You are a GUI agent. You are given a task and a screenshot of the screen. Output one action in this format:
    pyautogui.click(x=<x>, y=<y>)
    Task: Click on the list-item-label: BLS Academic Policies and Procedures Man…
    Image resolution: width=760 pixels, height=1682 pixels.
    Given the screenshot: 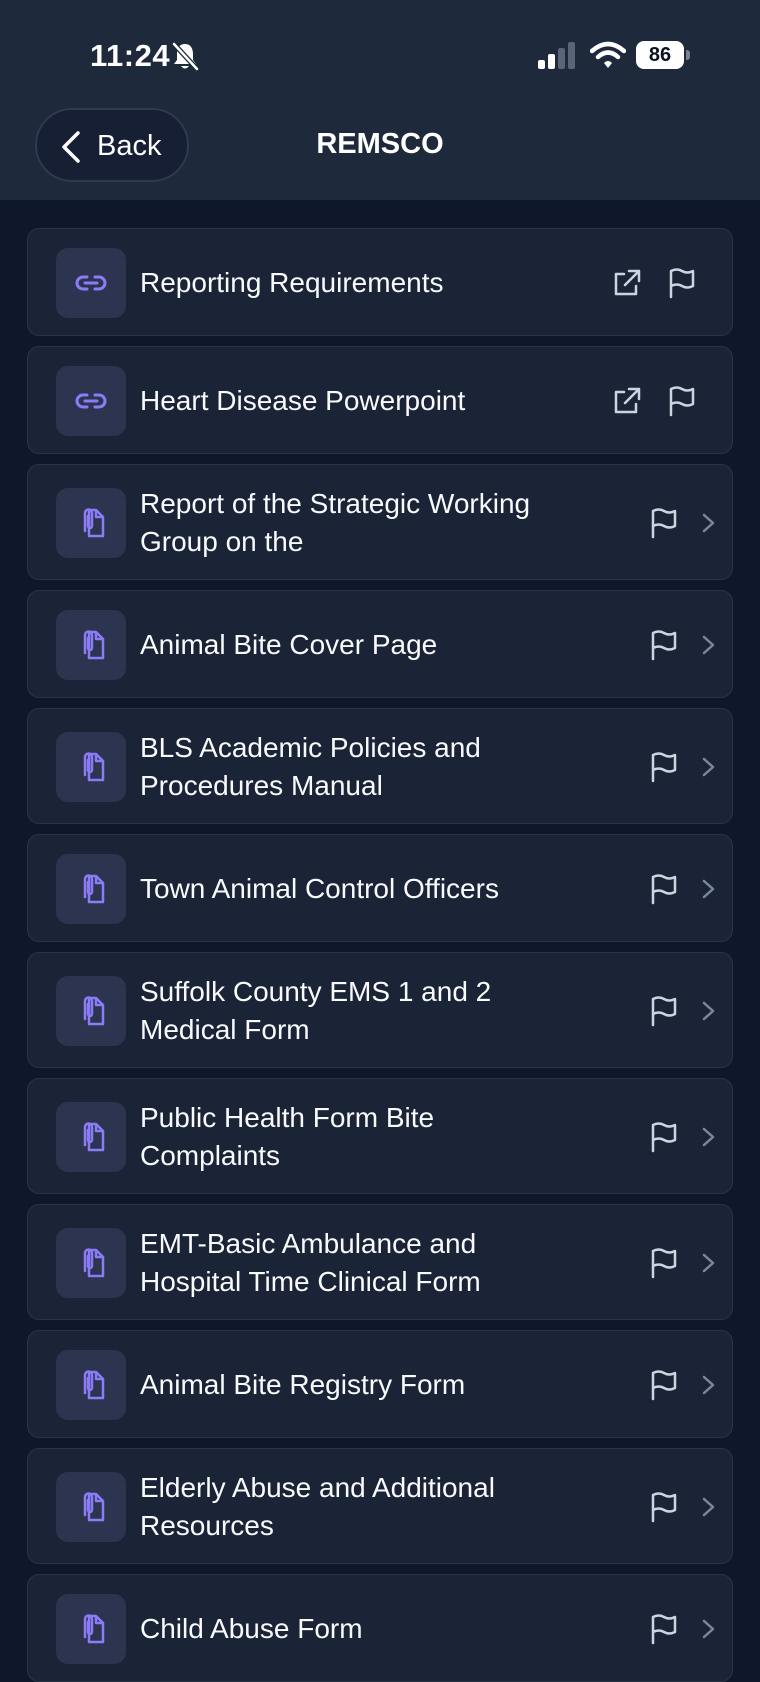 What is the action you would take?
    pyautogui.click(x=310, y=766)
    